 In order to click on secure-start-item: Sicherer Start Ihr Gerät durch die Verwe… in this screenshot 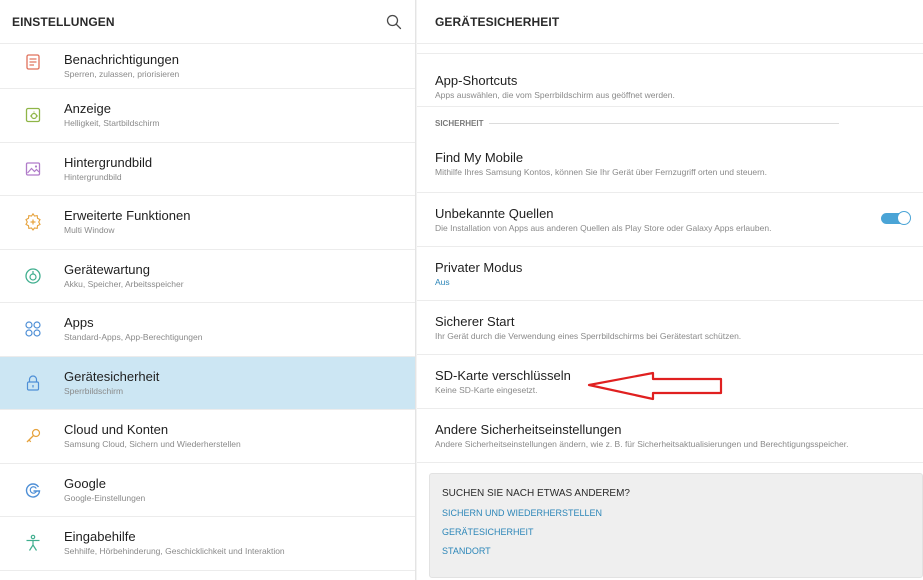, I will do `click(670, 328)`.